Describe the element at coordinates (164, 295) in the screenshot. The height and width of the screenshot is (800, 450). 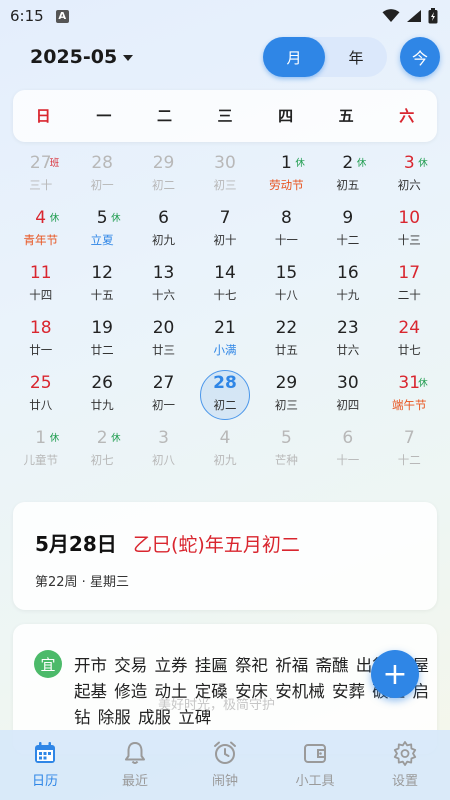
I see `lunar-date: 十六` at that location.